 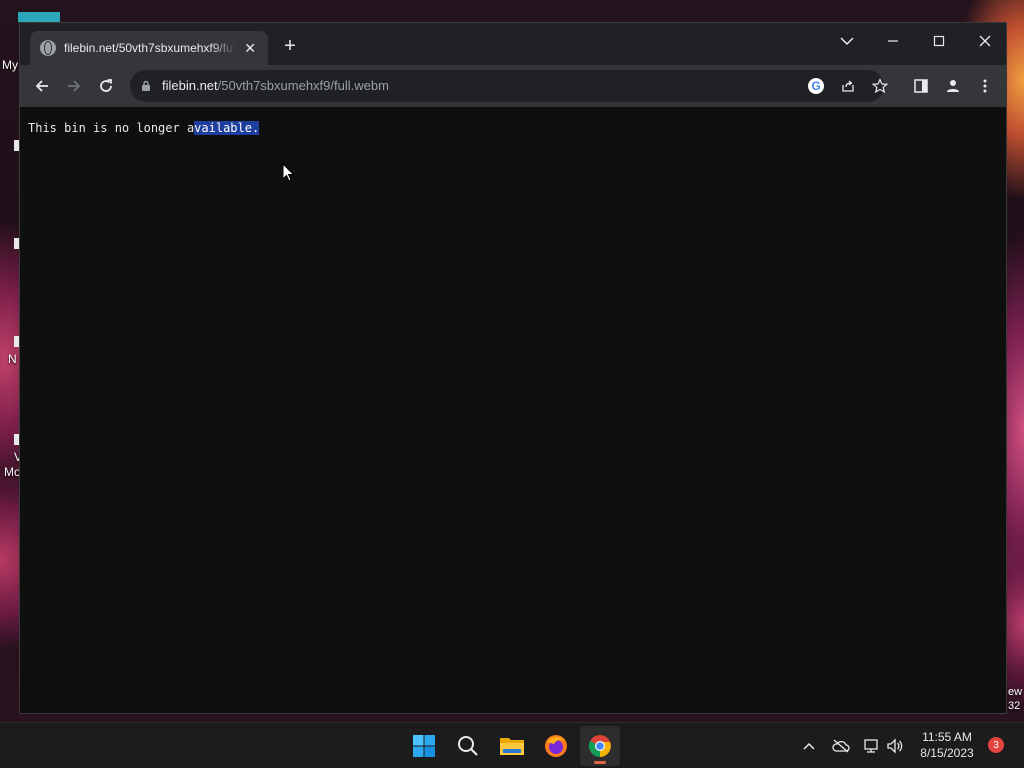 I want to click on desktop-icon-partial, so click(x=39, y=17).